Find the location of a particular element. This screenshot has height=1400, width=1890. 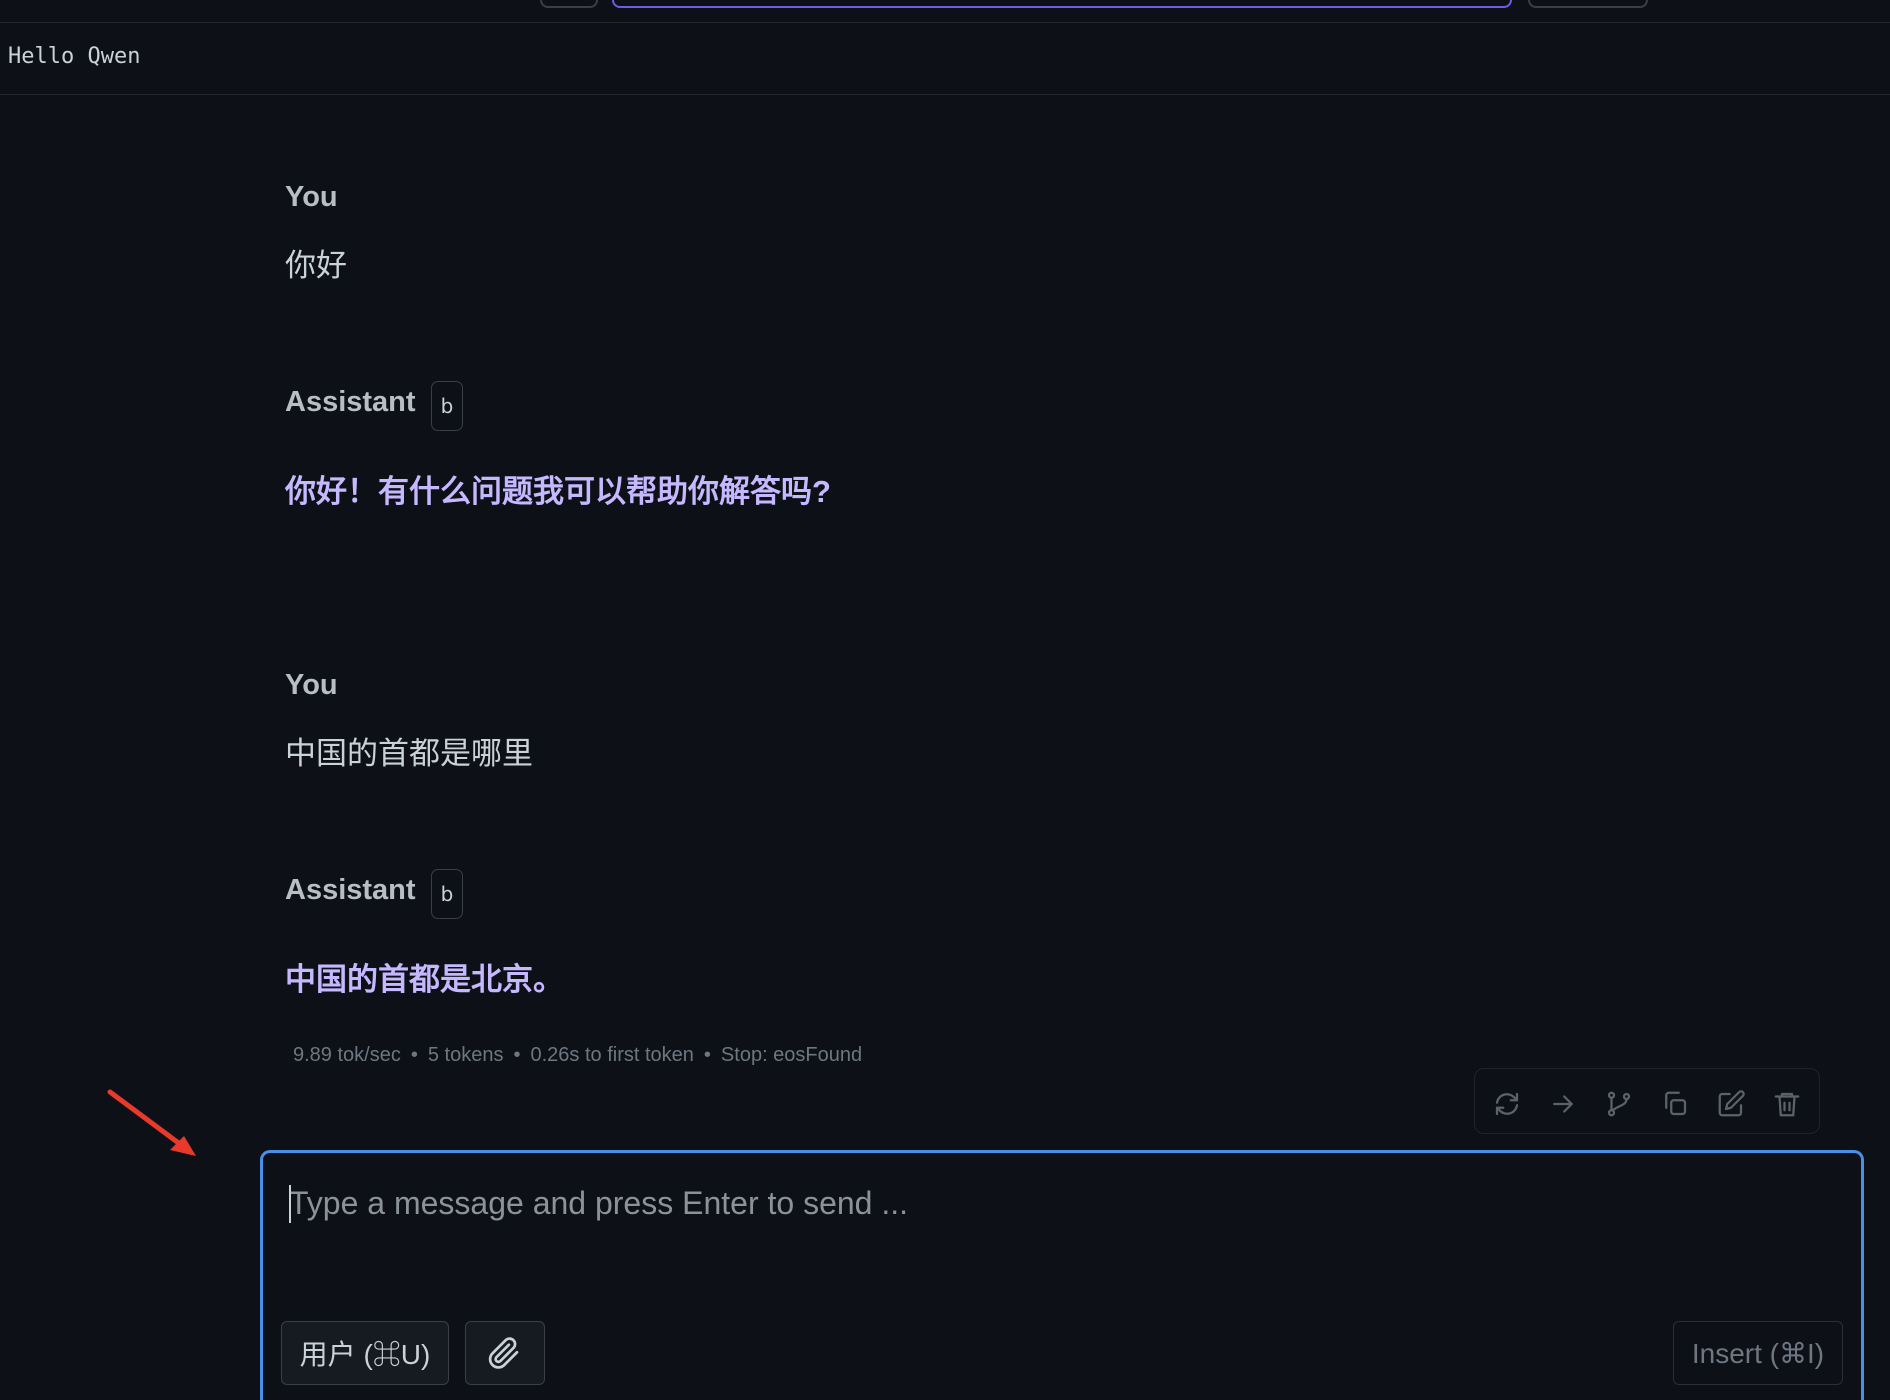

role-toggle-button: 用户 (⌘U) is located at coordinates (365, 1353).